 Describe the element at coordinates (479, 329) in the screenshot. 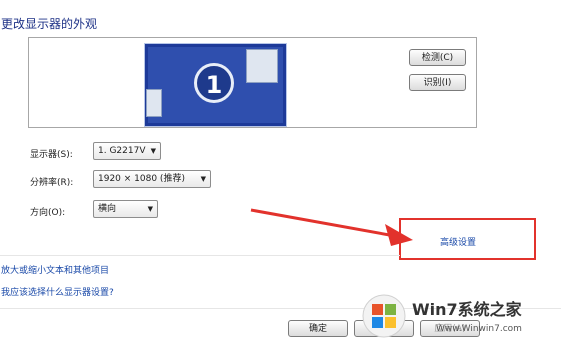

I see `watermark-url: Www.Winwin7.com` at that location.